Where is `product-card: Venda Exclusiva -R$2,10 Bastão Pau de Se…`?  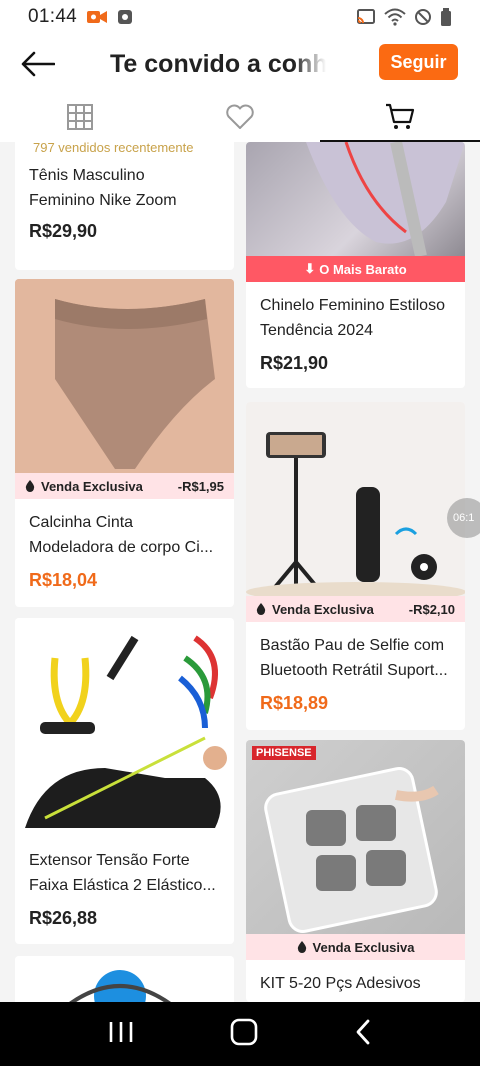
product-card: Venda Exclusiva -R$2,10 Bastão Pau de Se… is located at coordinates (355, 566).